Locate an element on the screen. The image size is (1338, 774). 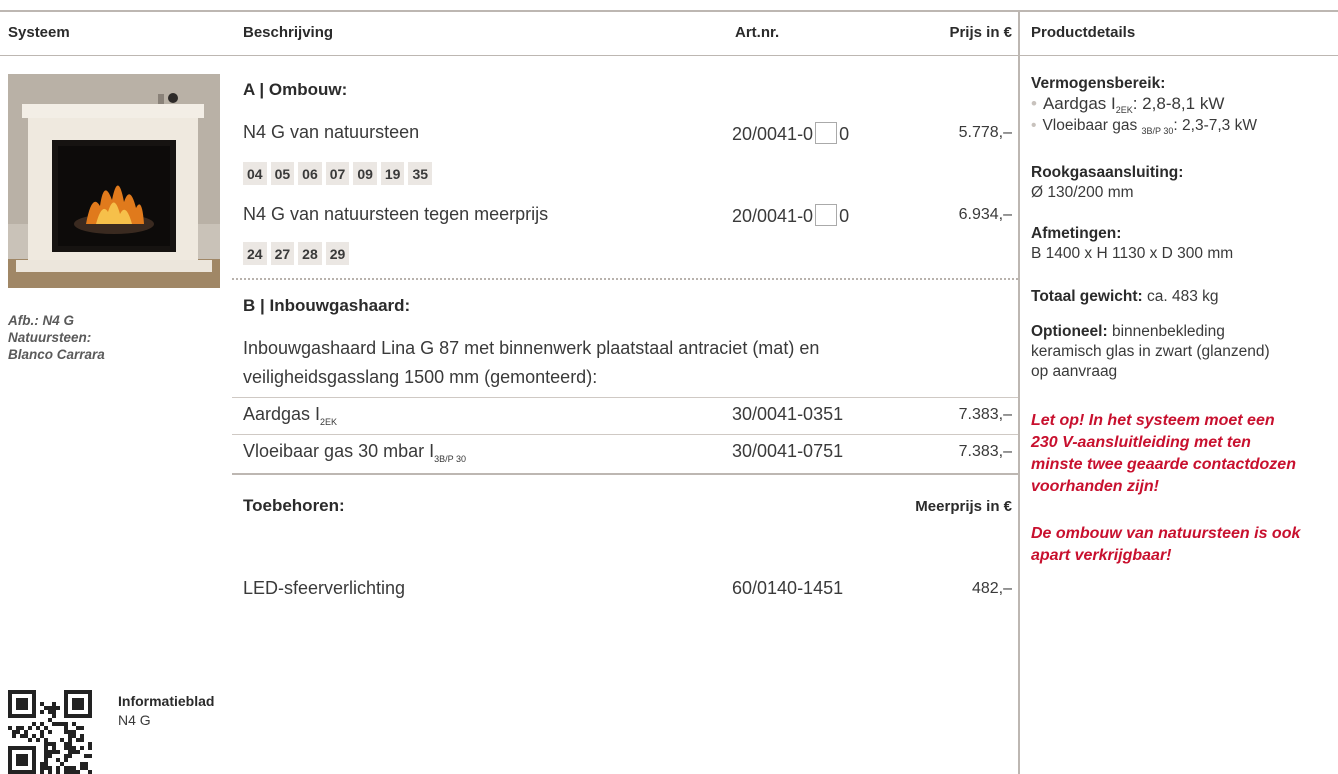
power-range-title: Vermogensbereik: is located at coordinates (1098, 83).